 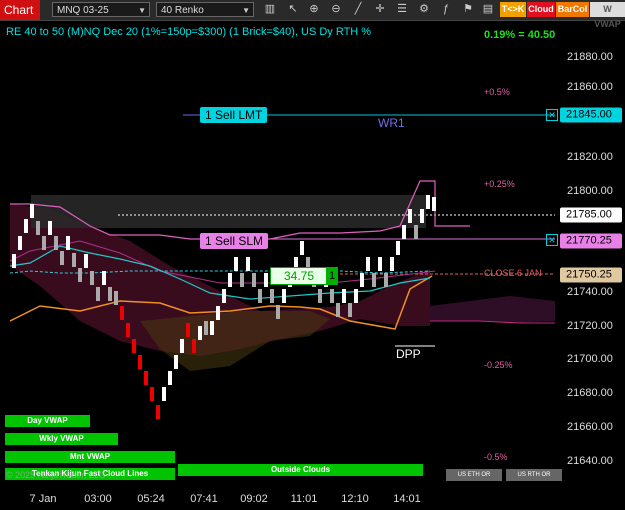 I want to click on pointer-icon: ↖, so click(x=293, y=9).